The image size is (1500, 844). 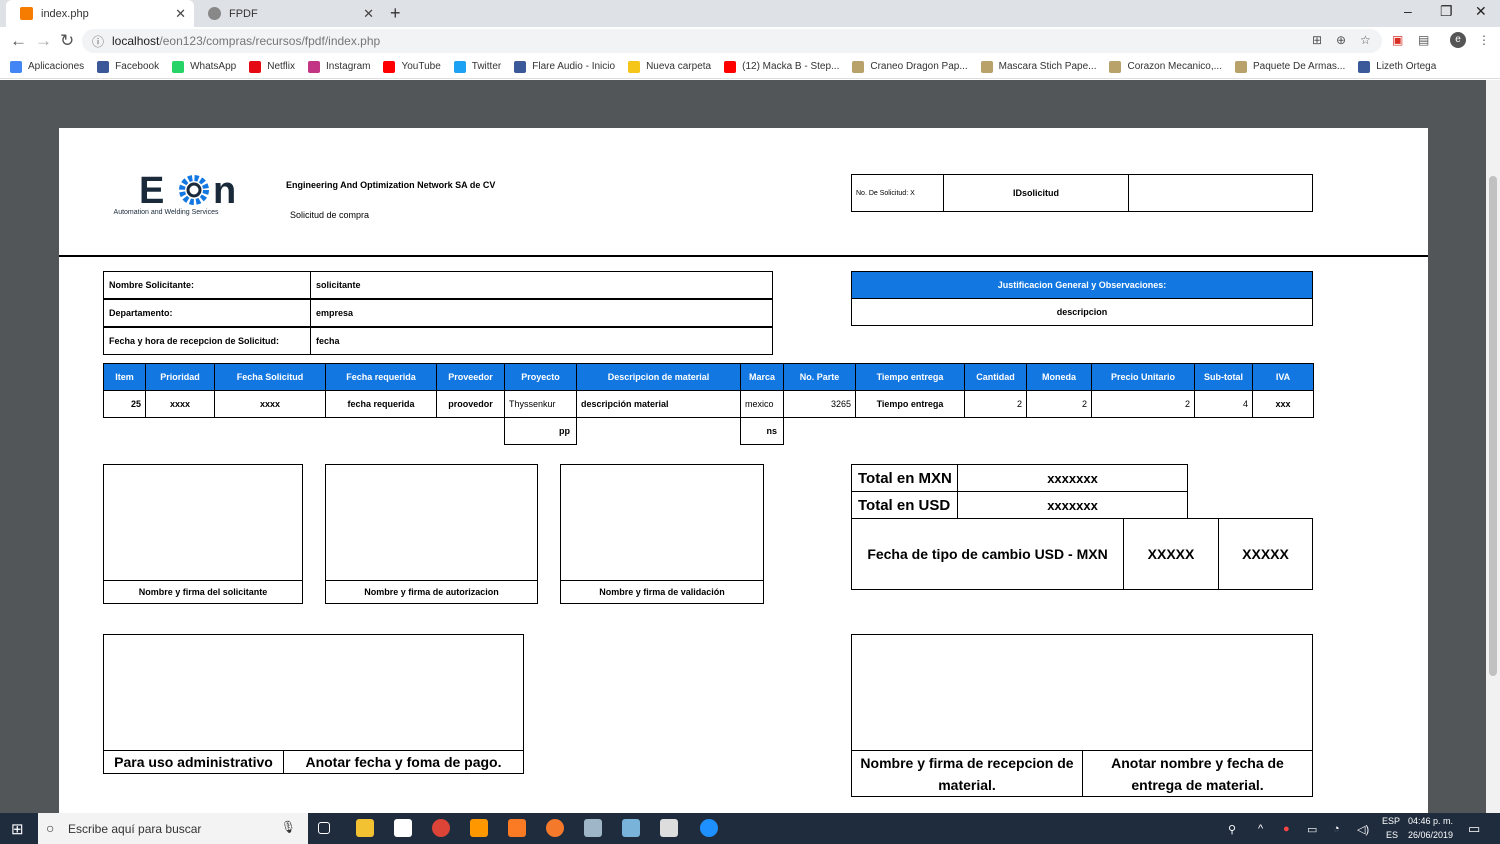 I want to click on table-header-cell: IVA, so click(x=1283, y=377).